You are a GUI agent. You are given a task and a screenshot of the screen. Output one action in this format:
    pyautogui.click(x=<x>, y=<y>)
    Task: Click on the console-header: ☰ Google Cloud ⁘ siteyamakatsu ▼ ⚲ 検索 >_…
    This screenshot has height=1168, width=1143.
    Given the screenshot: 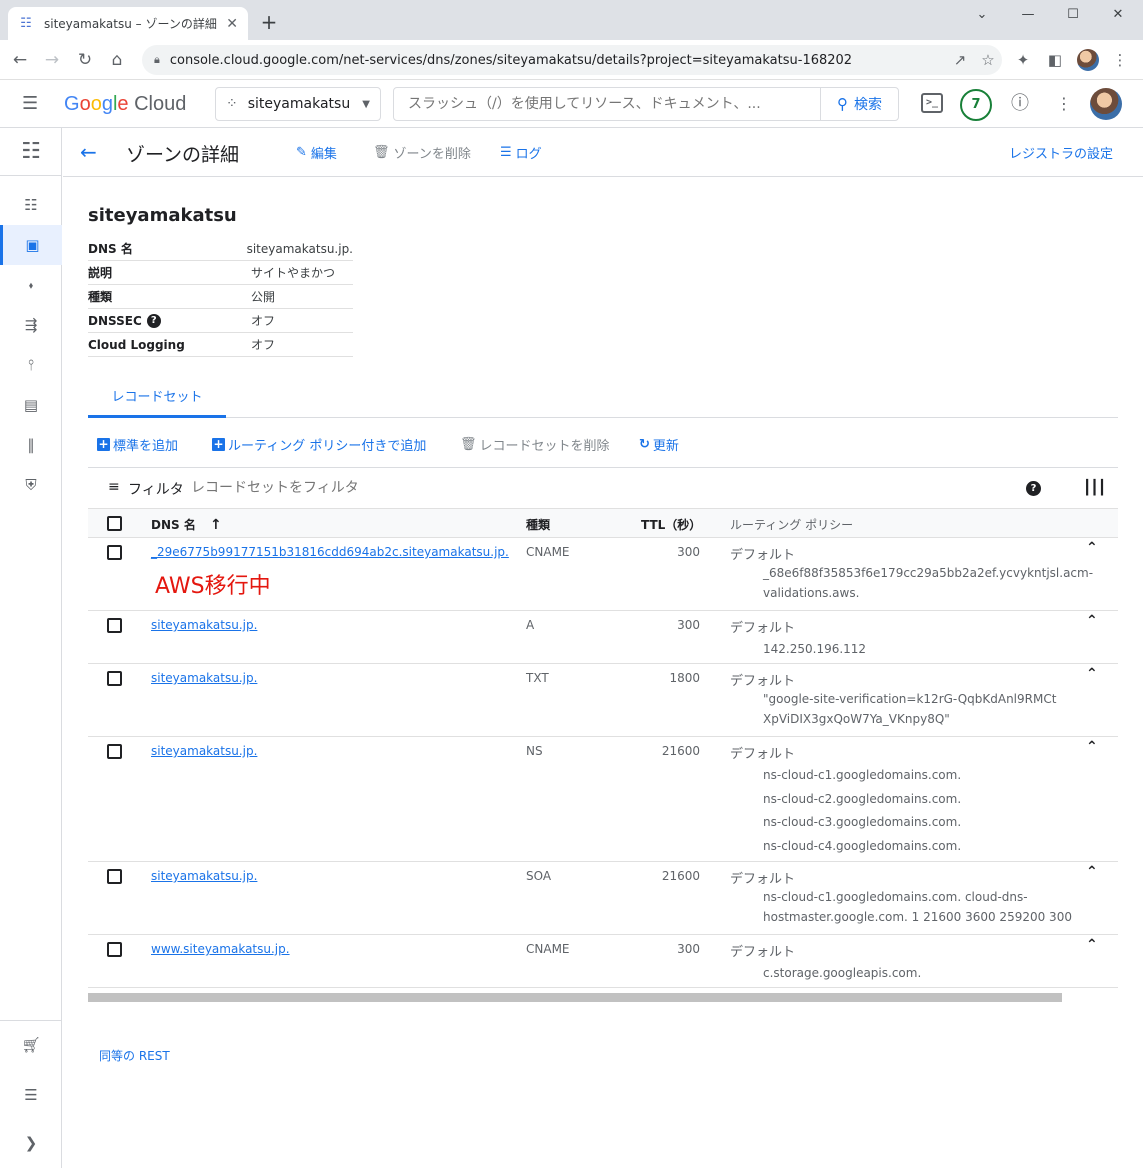 What is the action you would take?
    pyautogui.click(x=571, y=104)
    